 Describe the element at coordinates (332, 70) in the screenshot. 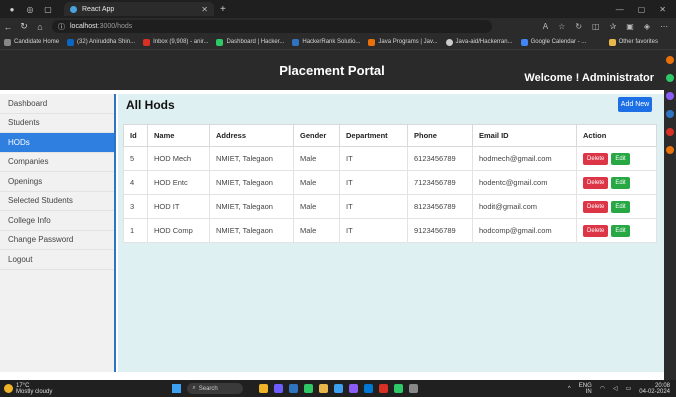

I see `app-header: Placement Portal Welcome ! Administrator` at that location.